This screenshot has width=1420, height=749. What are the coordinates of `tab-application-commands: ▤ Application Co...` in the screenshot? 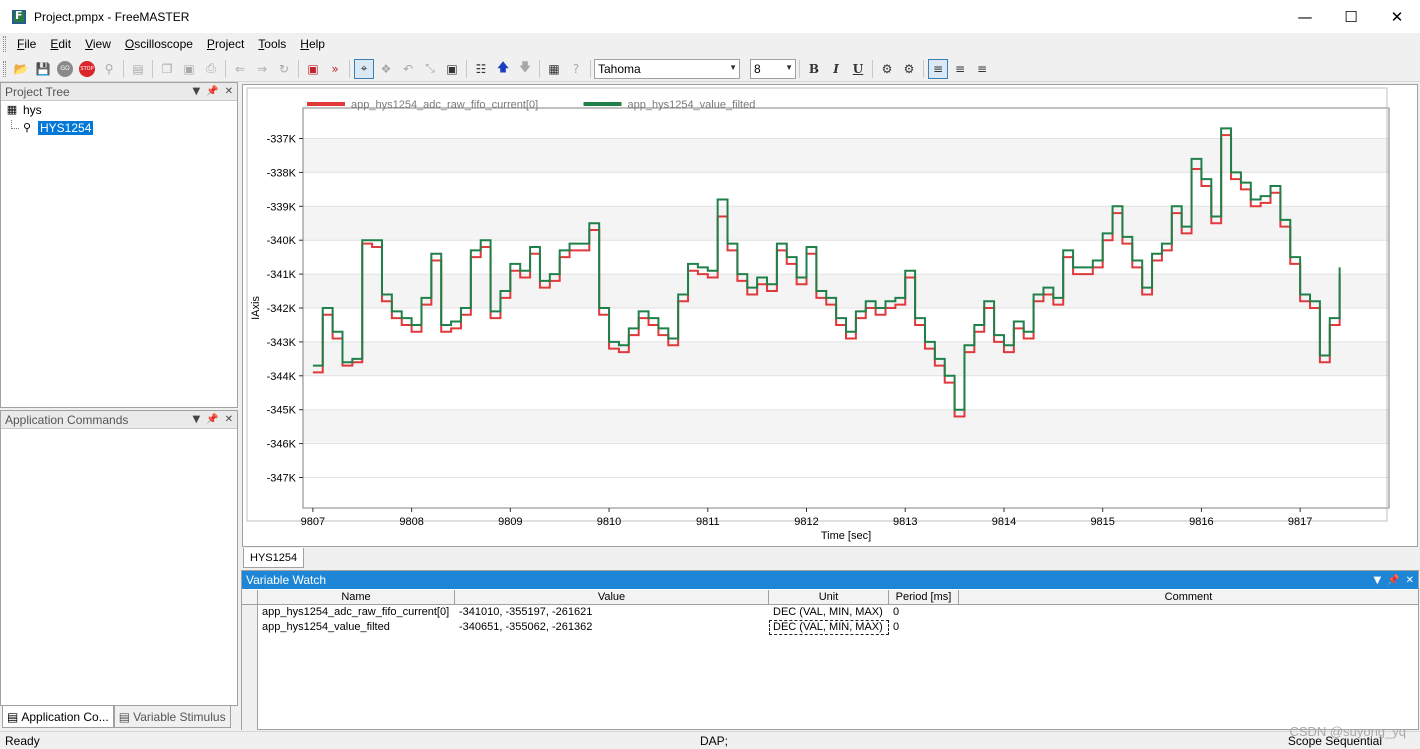 It's located at (58, 717).